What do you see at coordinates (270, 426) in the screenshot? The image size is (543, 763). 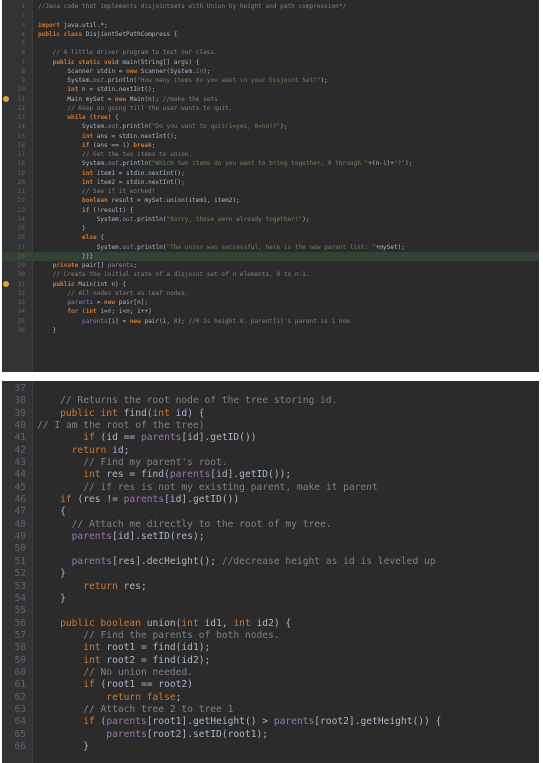 I see `code-line: 40 // I am the root of the tree)` at bounding box center [270, 426].